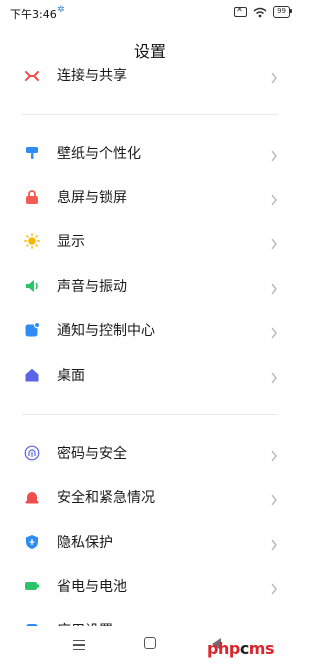 Image resolution: width=320 pixels, height=666 pixels. Describe the element at coordinates (150, 153) in the screenshot. I see `settings-item-wallpaper: 壁纸与个性化` at that location.